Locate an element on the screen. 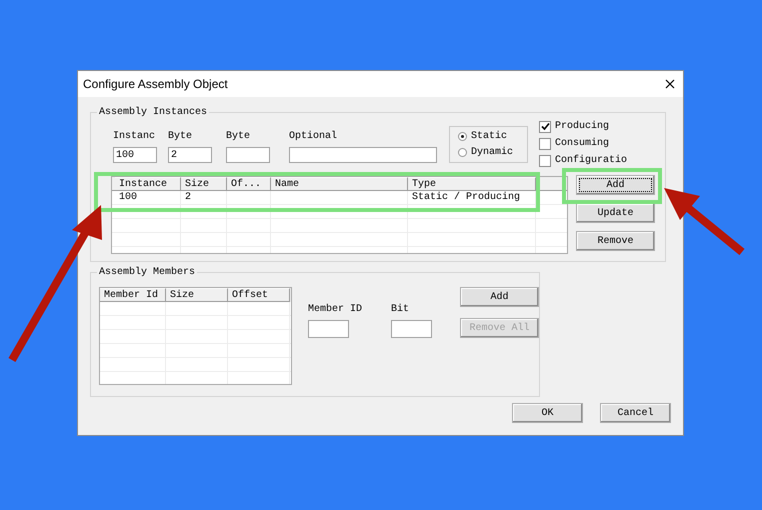 This screenshot has height=510, width=762. field-label: Bit is located at coordinates (400, 310).